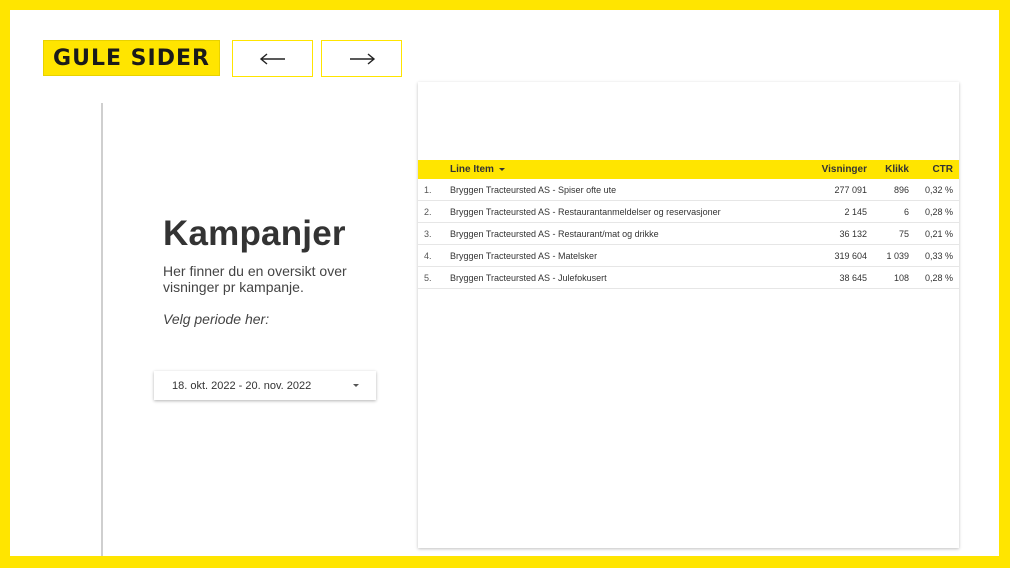 This screenshot has height=568, width=1010. Describe the element at coordinates (832, 277) in the screenshot. I see `row-visninger: 38 645` at that location.